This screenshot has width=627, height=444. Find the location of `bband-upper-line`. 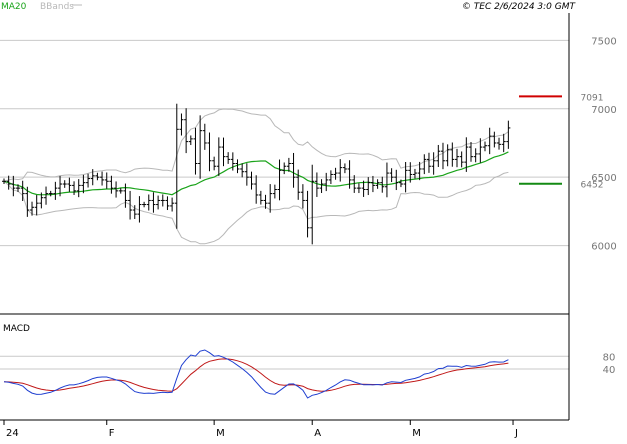

bband-upper-line is located at coordinates (256, 145).